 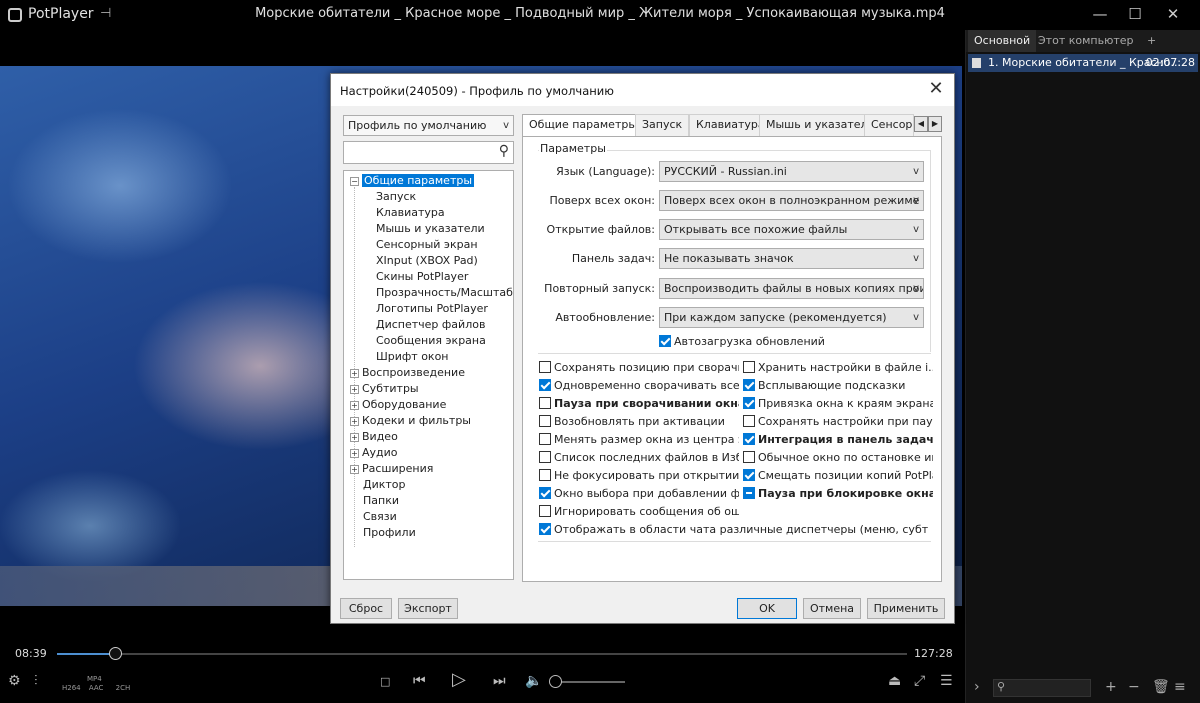 What do you see at coordinates (1180, 687) in the screenshot?
I see `playlist-menu-icon: ≡` at bounding box center [1180, 687].